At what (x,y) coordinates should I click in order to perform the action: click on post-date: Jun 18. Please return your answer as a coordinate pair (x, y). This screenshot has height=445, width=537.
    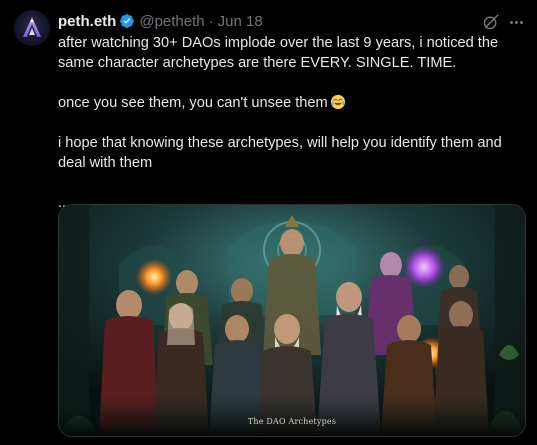
    Looking at the image, I should click on (240, 21).